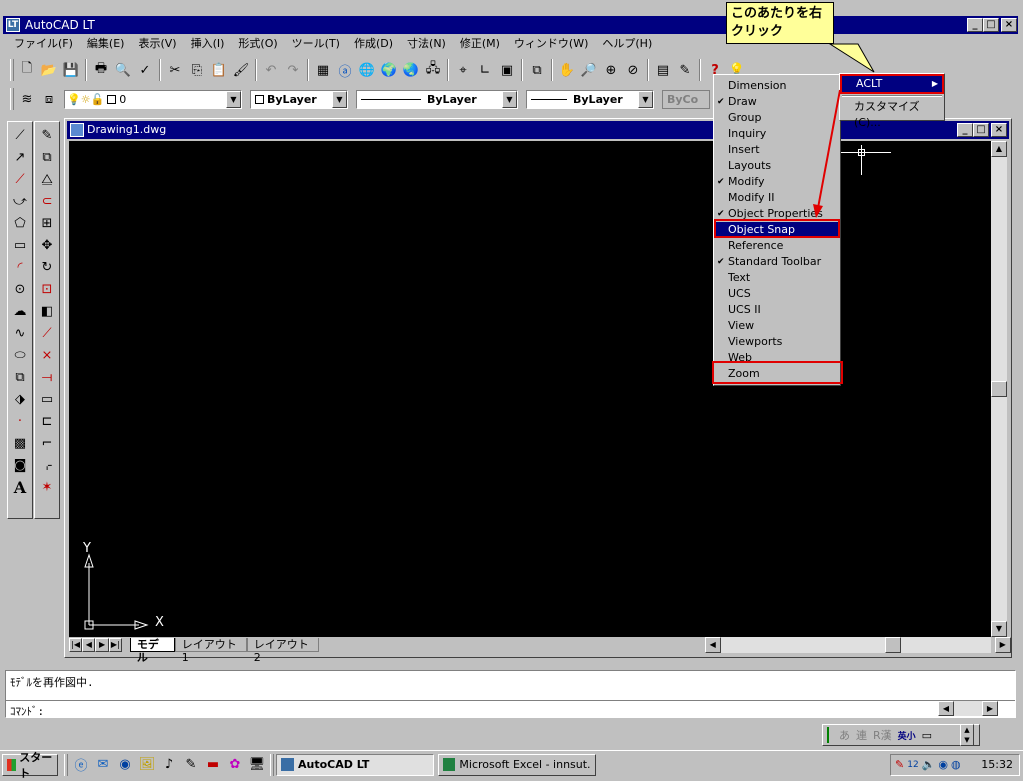 The image size is (1023, 781). What do you see at coordinates (125, 765) in the screenshot?
I see `show-desktop-icon: ◉` at bounding box center [125, 765].